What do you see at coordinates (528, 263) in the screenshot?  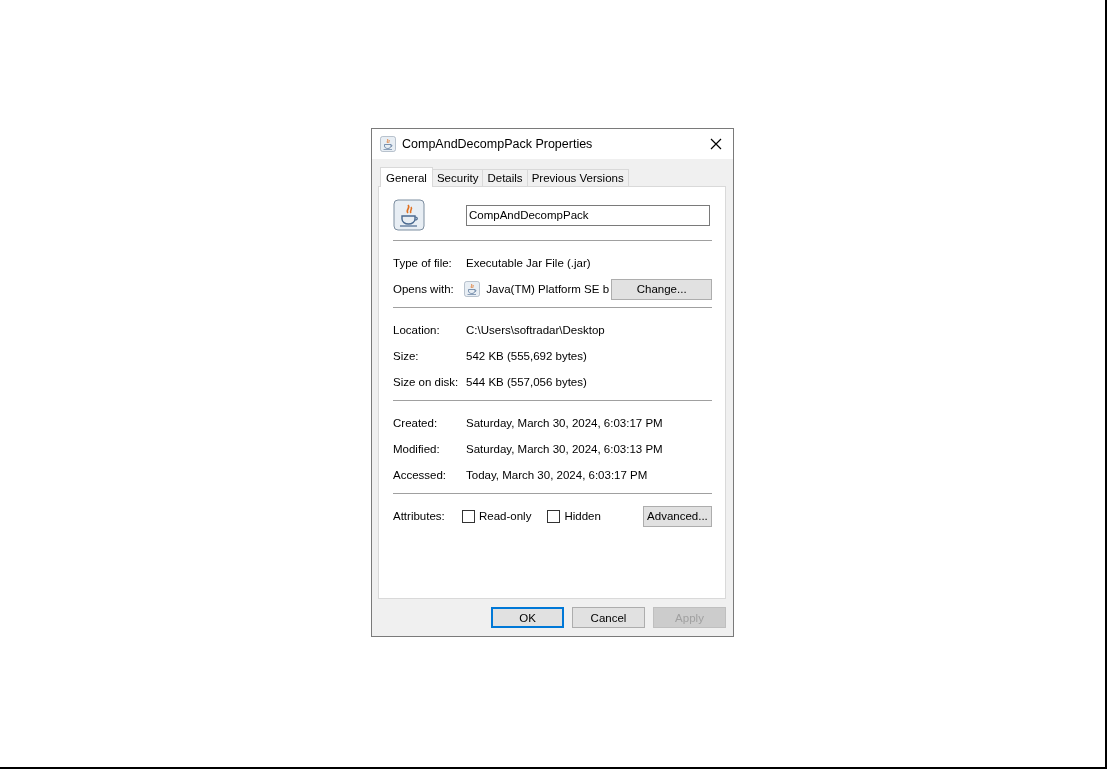 I see `field-value: Executable Jar File (.jar)` at bounding box center [528, 263].